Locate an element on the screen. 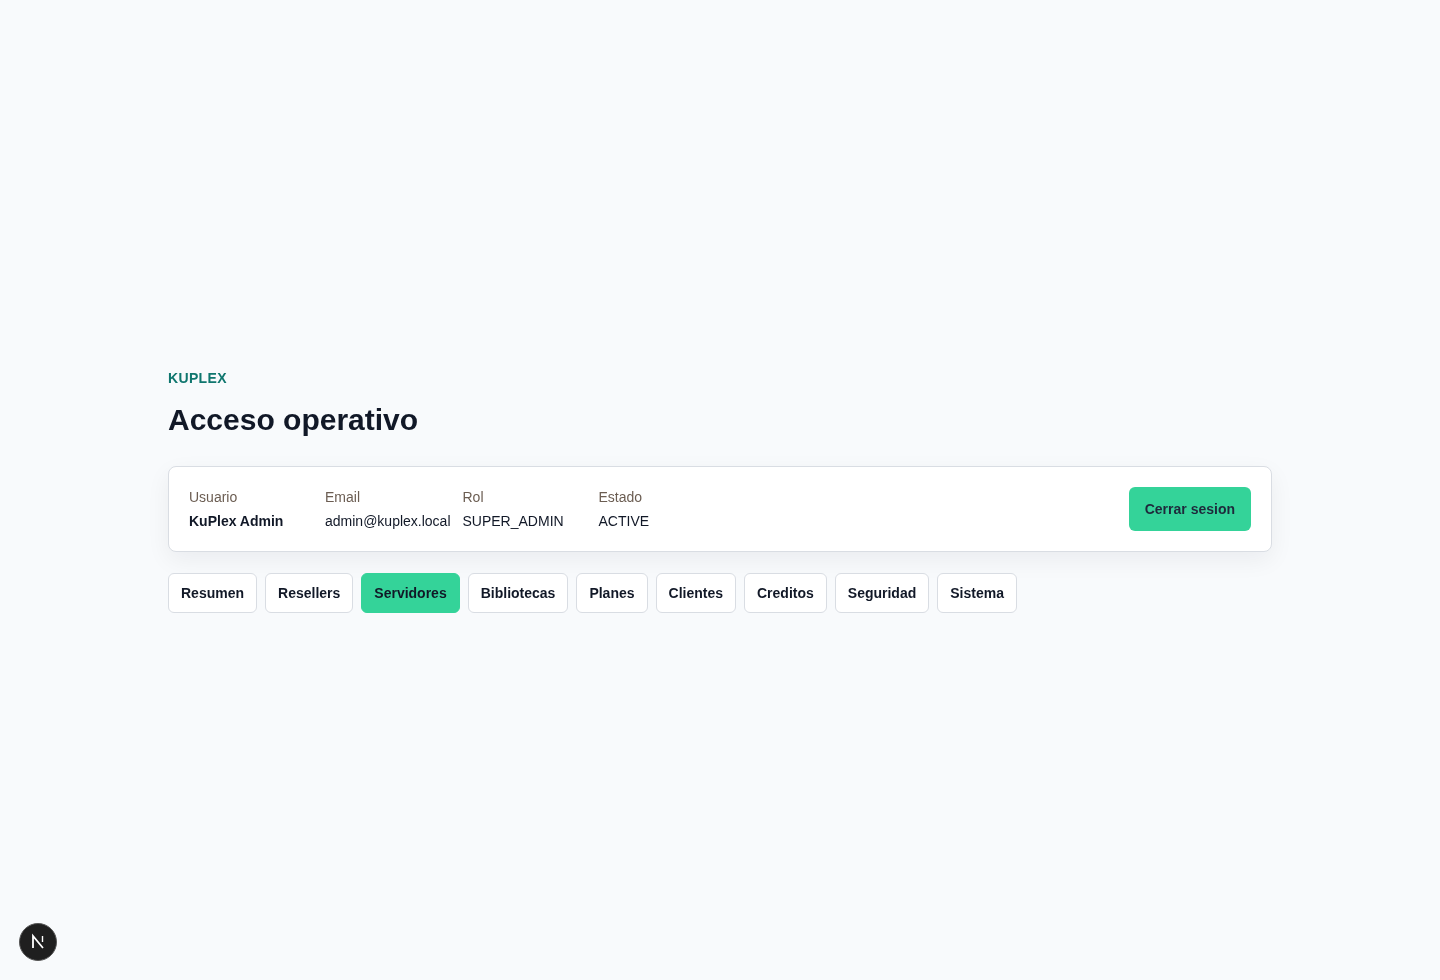  nav-tab: Creditos is located at coordinates (785, 592).